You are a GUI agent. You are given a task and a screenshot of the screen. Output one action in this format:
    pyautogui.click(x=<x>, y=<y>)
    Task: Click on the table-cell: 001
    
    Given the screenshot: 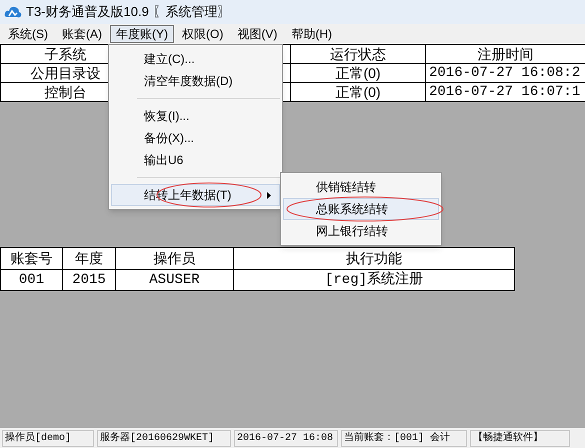 What is the action you would take?
    pyautogui.click(x=31, y=280)
    